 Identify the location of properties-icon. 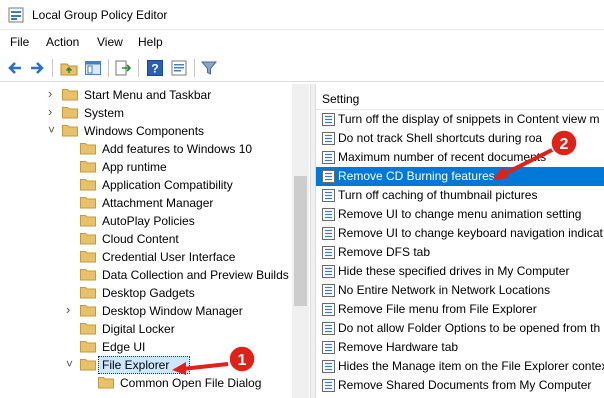
(179, 68).